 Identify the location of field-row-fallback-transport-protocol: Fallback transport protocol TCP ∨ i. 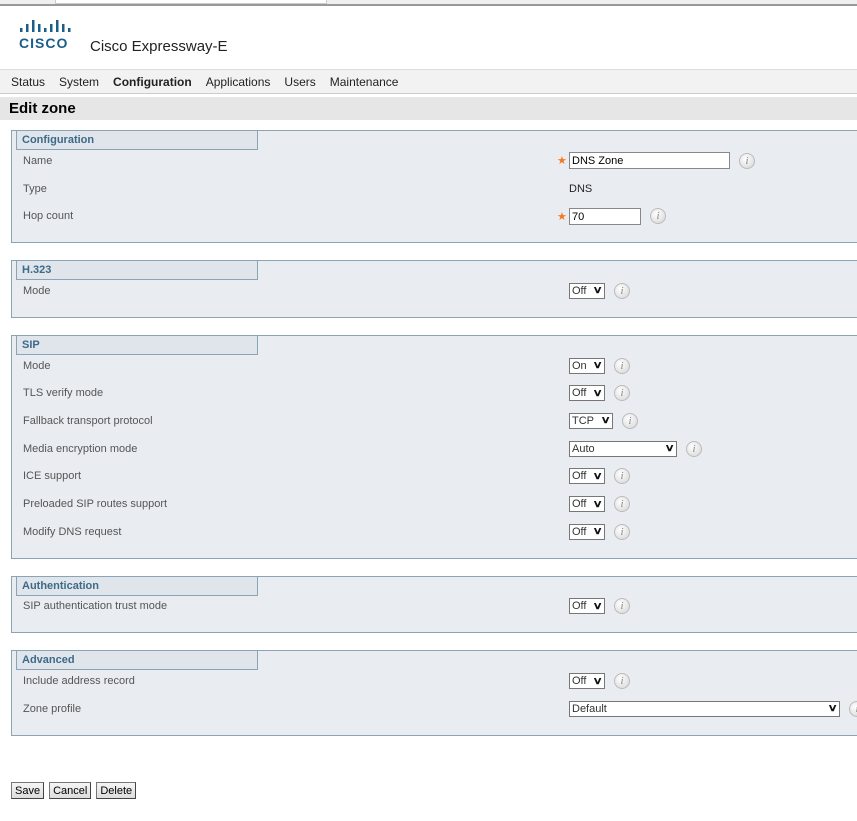
(434, 421).